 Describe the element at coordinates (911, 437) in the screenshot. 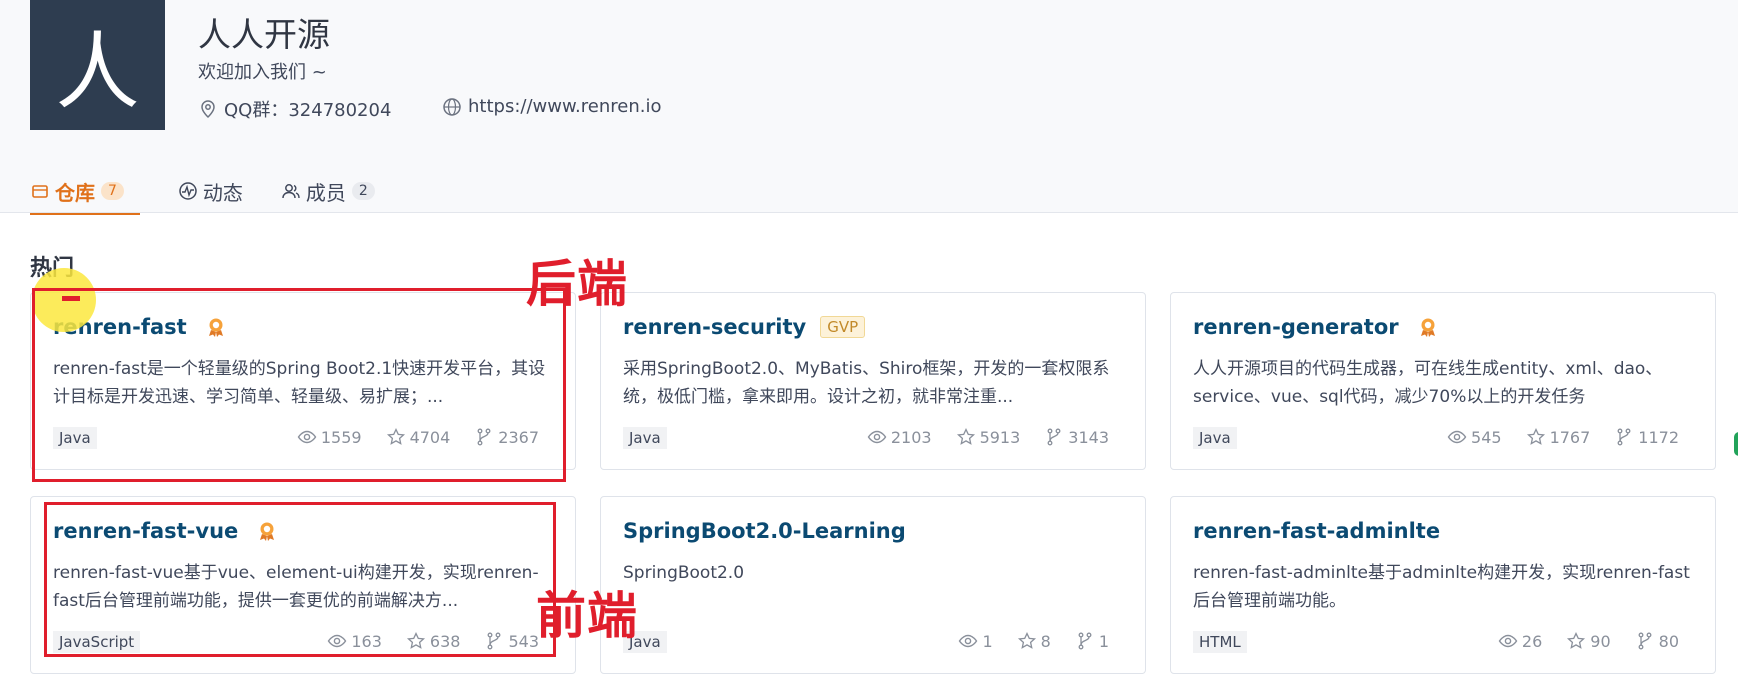

I see `watch-count-value: 2103` at that location.